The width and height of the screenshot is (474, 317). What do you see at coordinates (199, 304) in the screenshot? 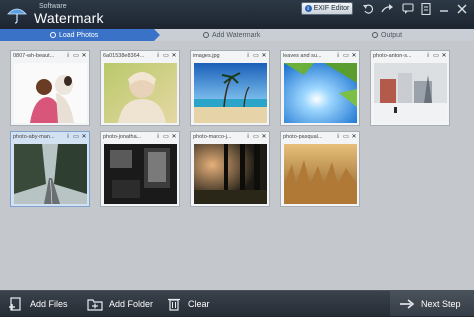
I see `clear-label: Clear` at bounding box center [199, 304].